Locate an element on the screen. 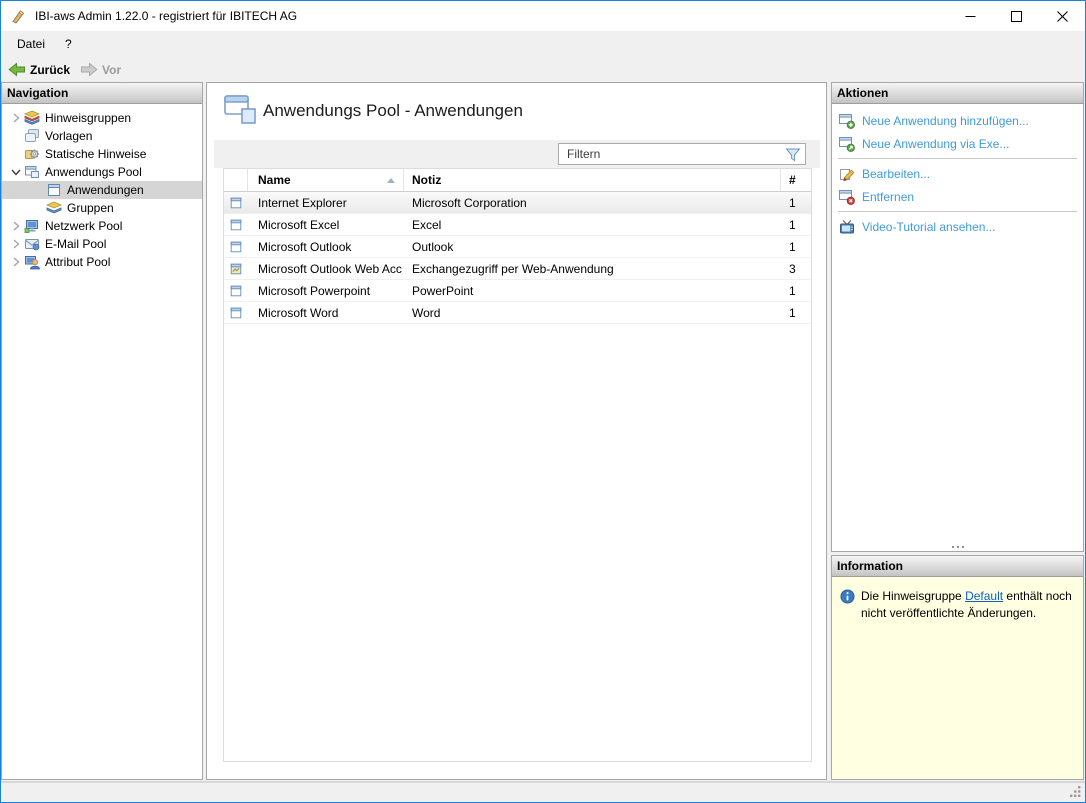 The height and width of the screenshot is (803, 1086). nav-item-label: Vorlagen is located at coordinates (69, 136).